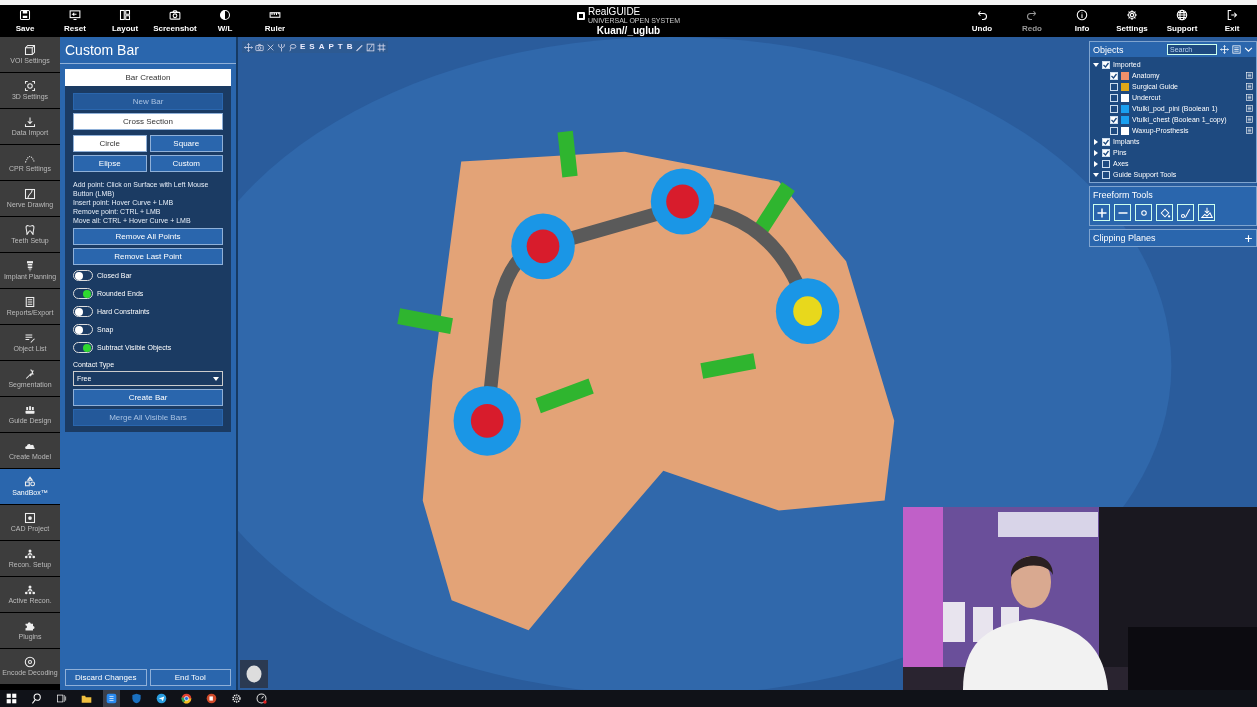  Describe the element at coordinates (148, 397) in the screenshot. I see `create-bar-button: Create Bar` at that location.